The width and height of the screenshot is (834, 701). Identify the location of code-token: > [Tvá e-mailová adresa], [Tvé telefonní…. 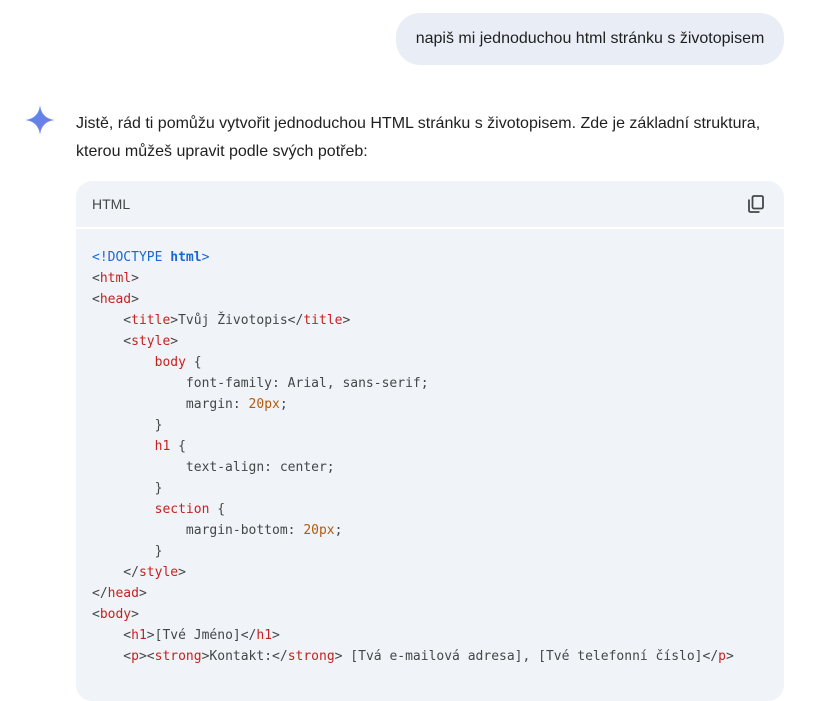
(526, 656).